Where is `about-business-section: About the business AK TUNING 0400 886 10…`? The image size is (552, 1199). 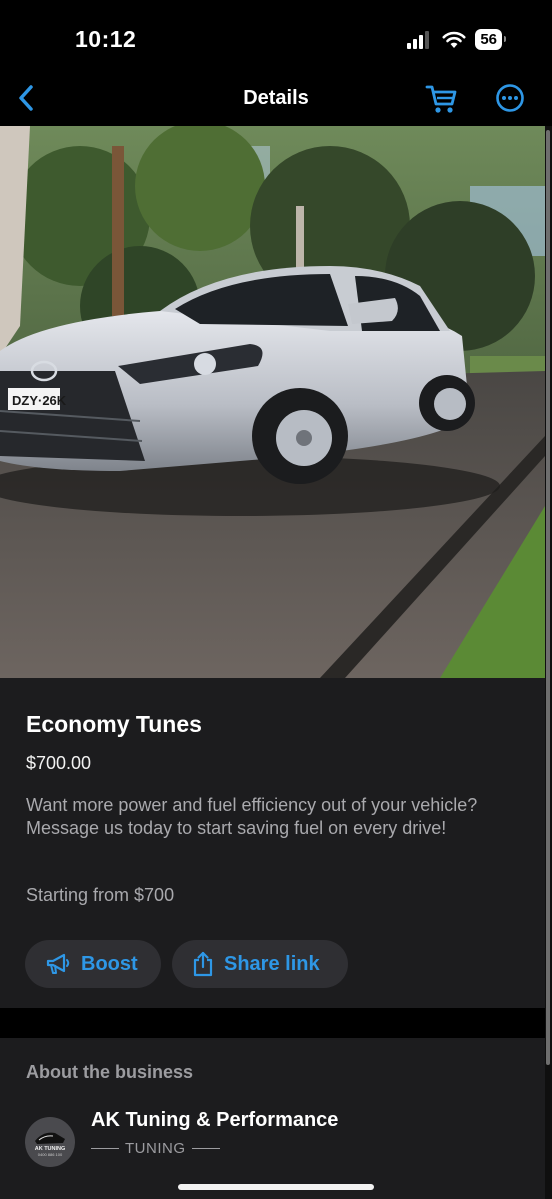
about-business-section: About the business AK TUNING 0400 886 10… is located at coordinates (272, 1118).